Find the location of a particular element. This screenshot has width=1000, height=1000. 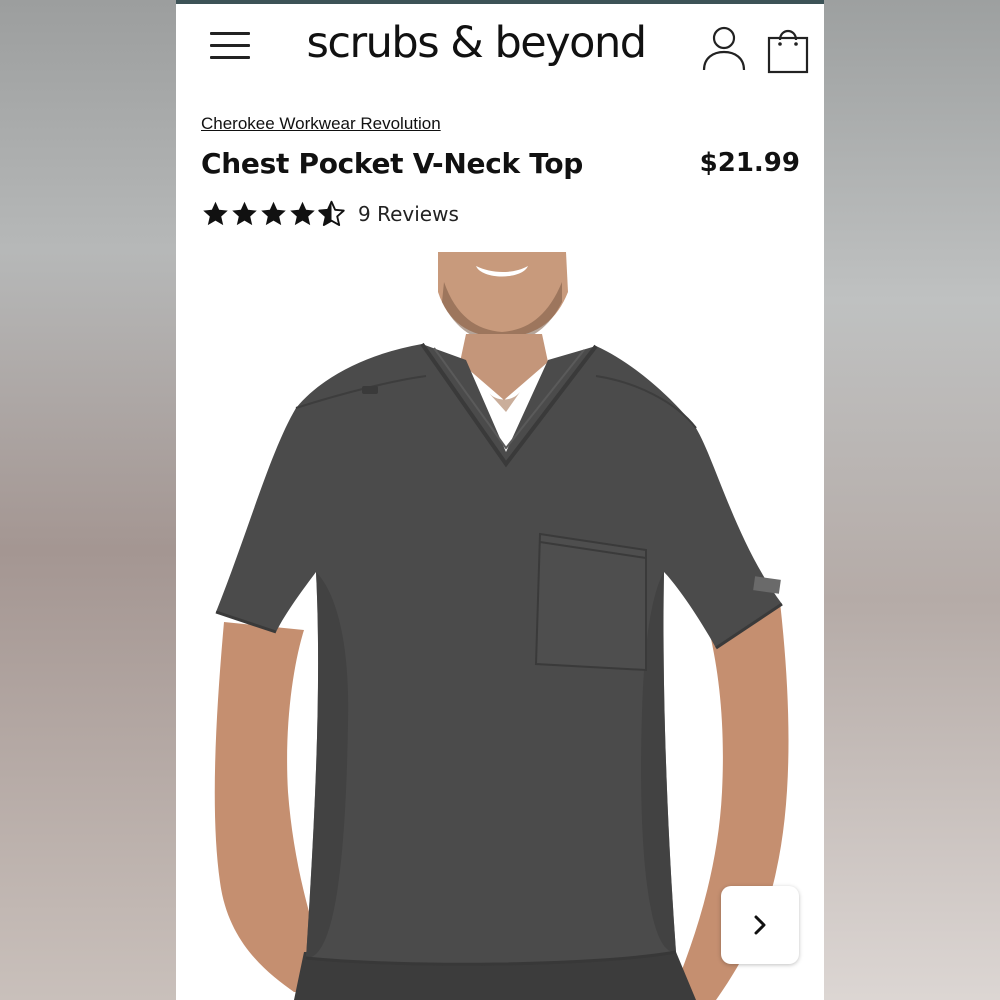

star-half-icon is located at coordinates (331, 213).